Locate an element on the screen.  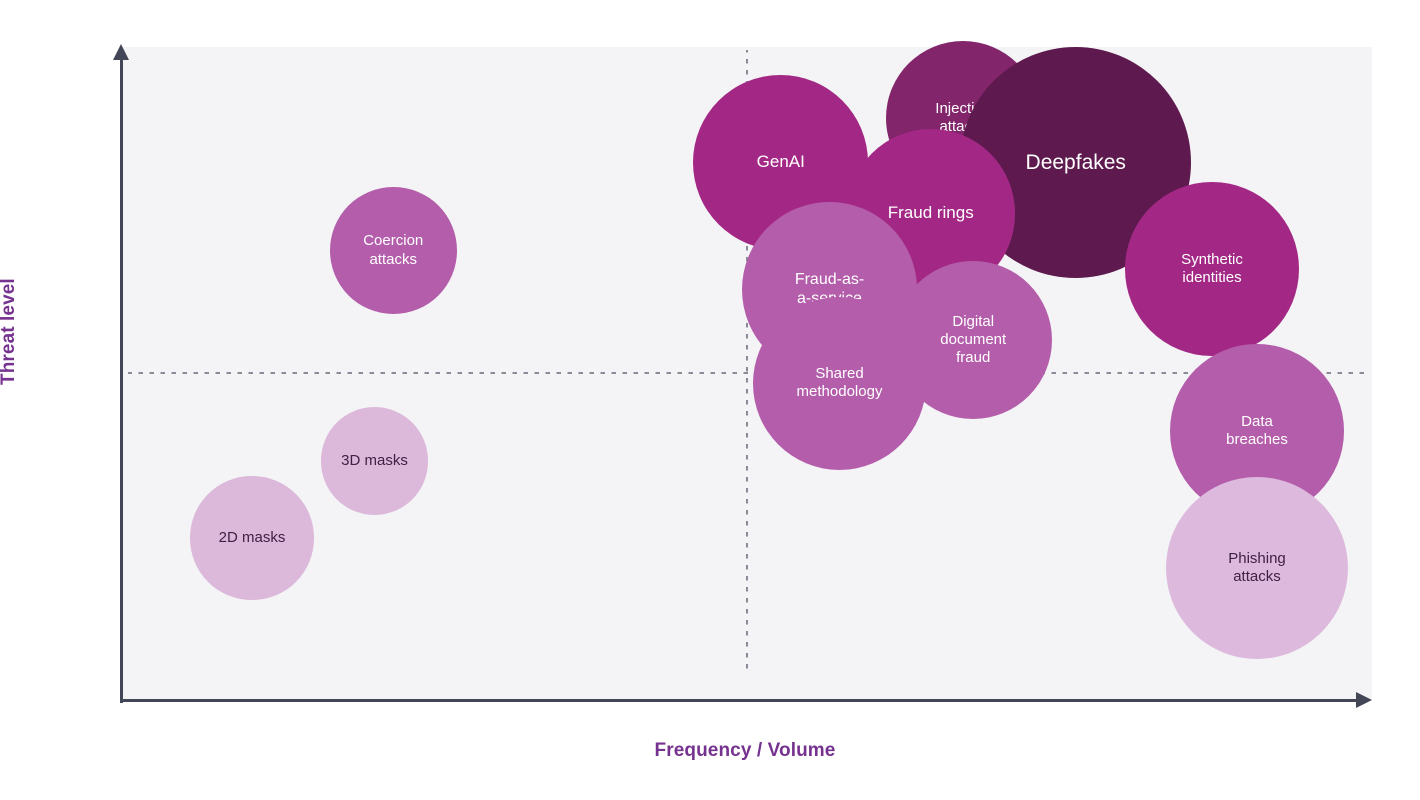
bubble-label: 3D masks is located at coordinates (374, 460).